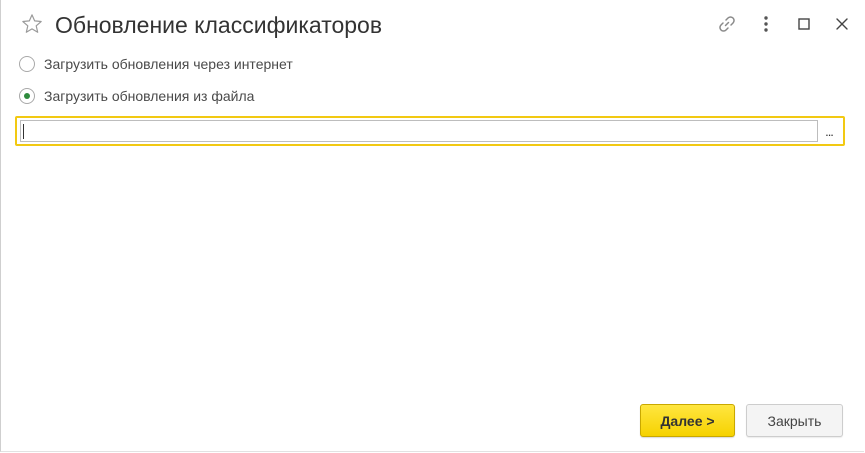  I want to click on option-internet-label: Загрузить обновления через интернет, so click(168, 64).